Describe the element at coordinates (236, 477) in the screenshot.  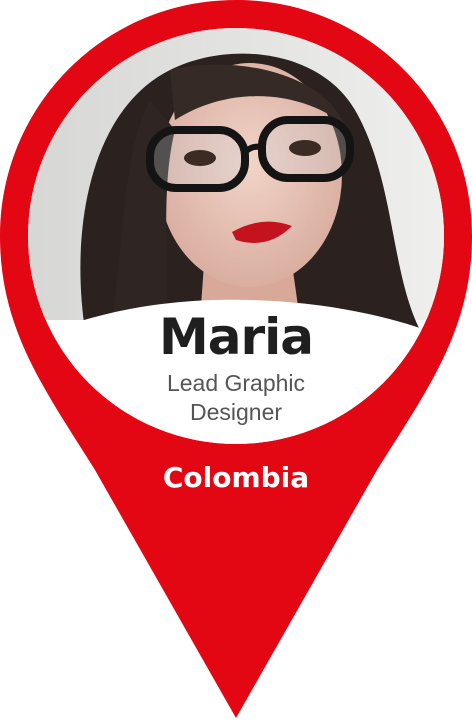
I see `country-label: Colombia` at that location.